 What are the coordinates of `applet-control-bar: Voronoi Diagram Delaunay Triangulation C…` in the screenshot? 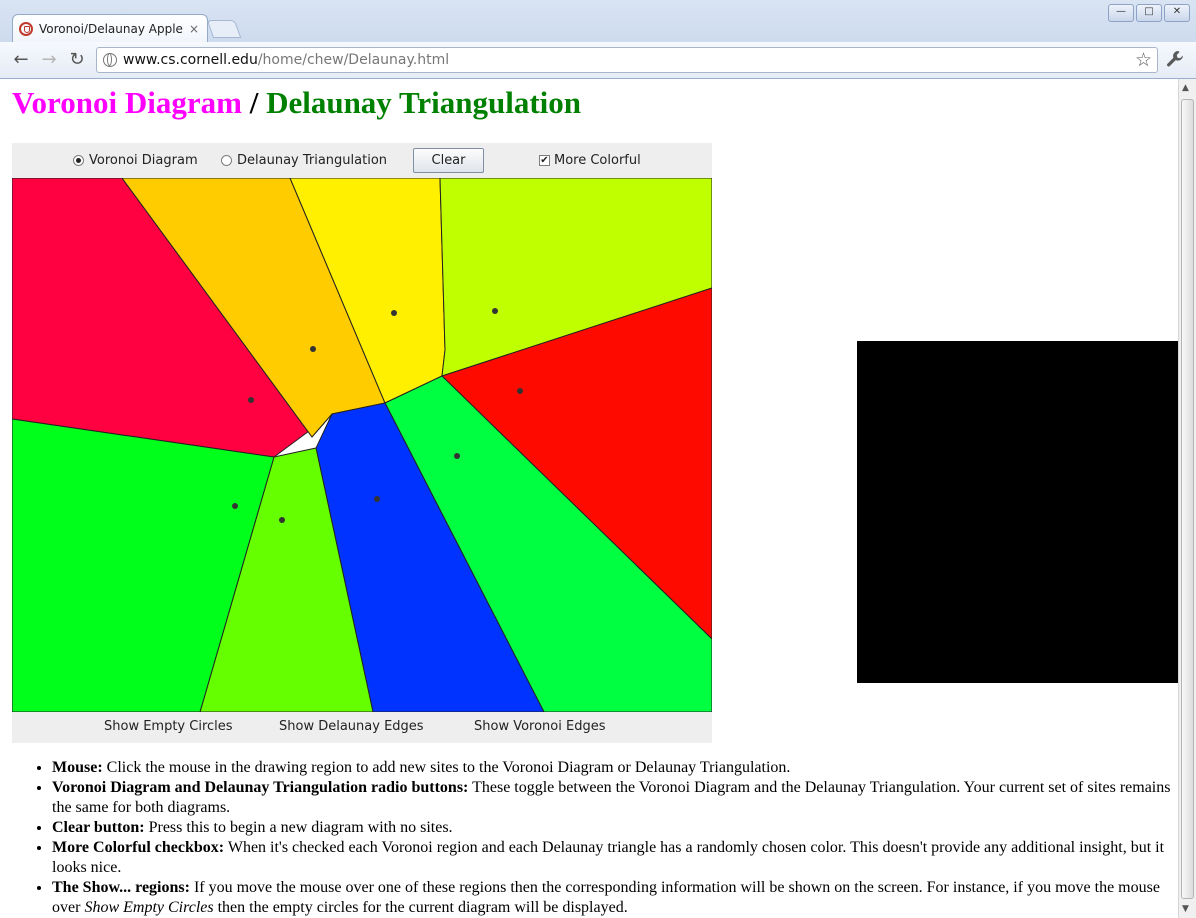 It's located at (362, 160).